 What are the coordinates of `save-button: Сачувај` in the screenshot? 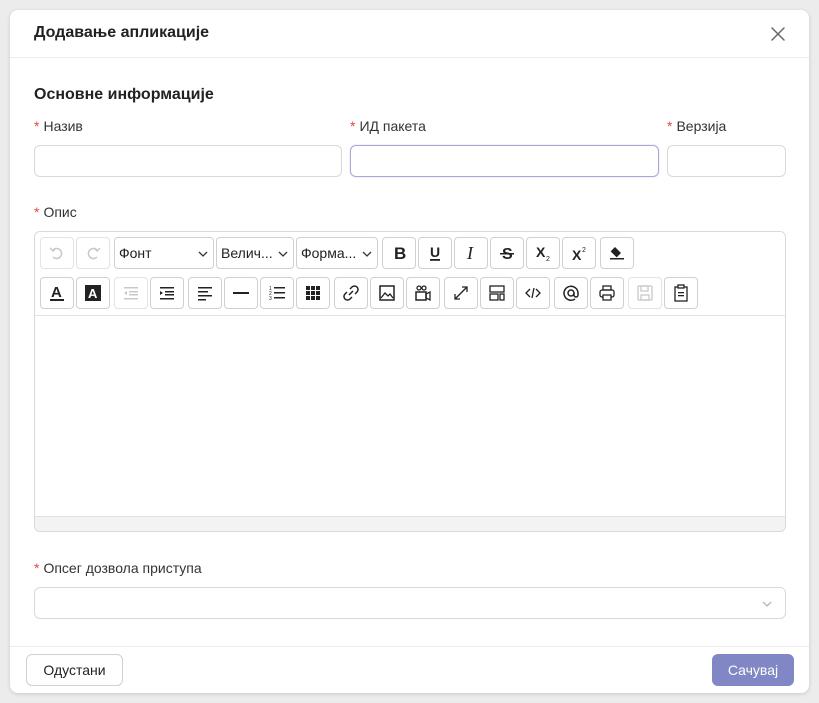 It's located at (753, 670).